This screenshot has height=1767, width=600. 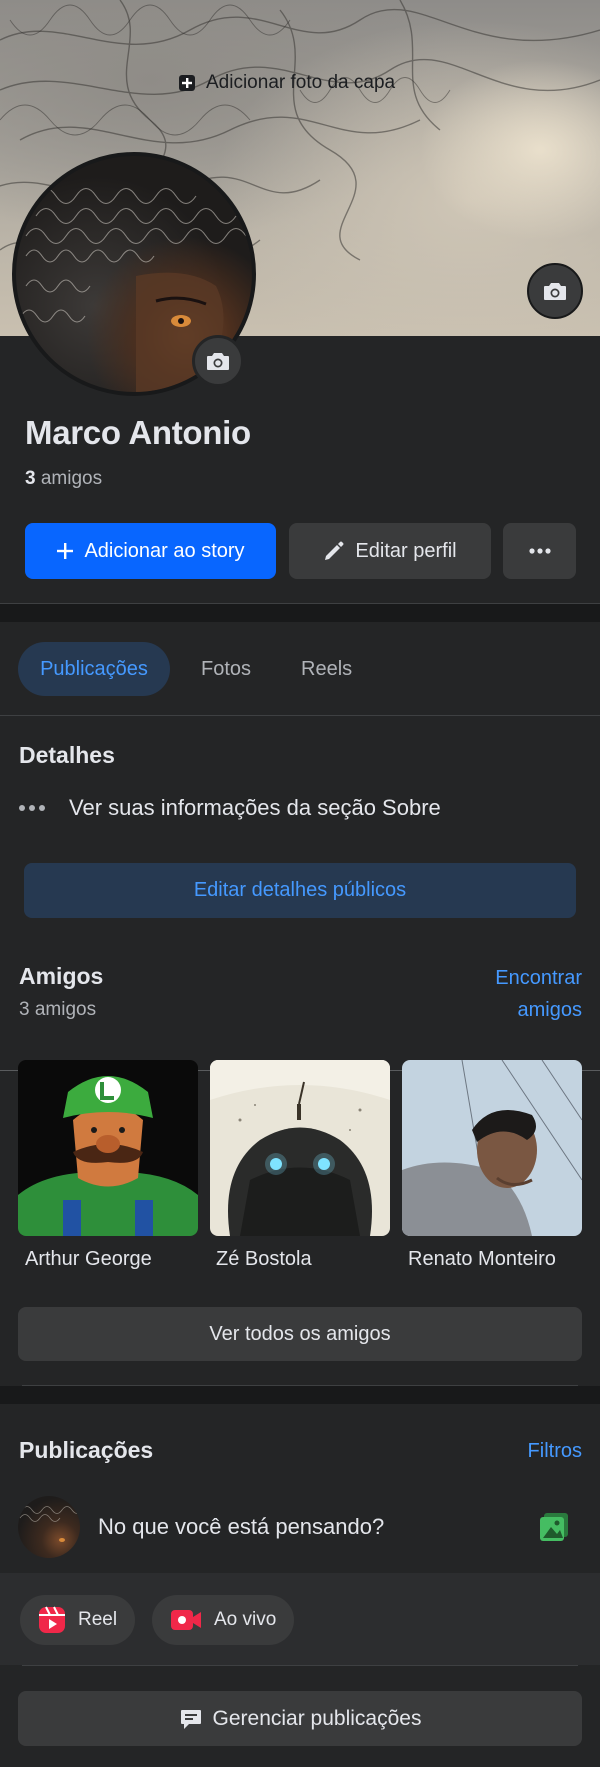 What do you see at coordinates (30, 478) in the screenshot?
I see `friends-count-number: 3` at bounding box center [30, 478].